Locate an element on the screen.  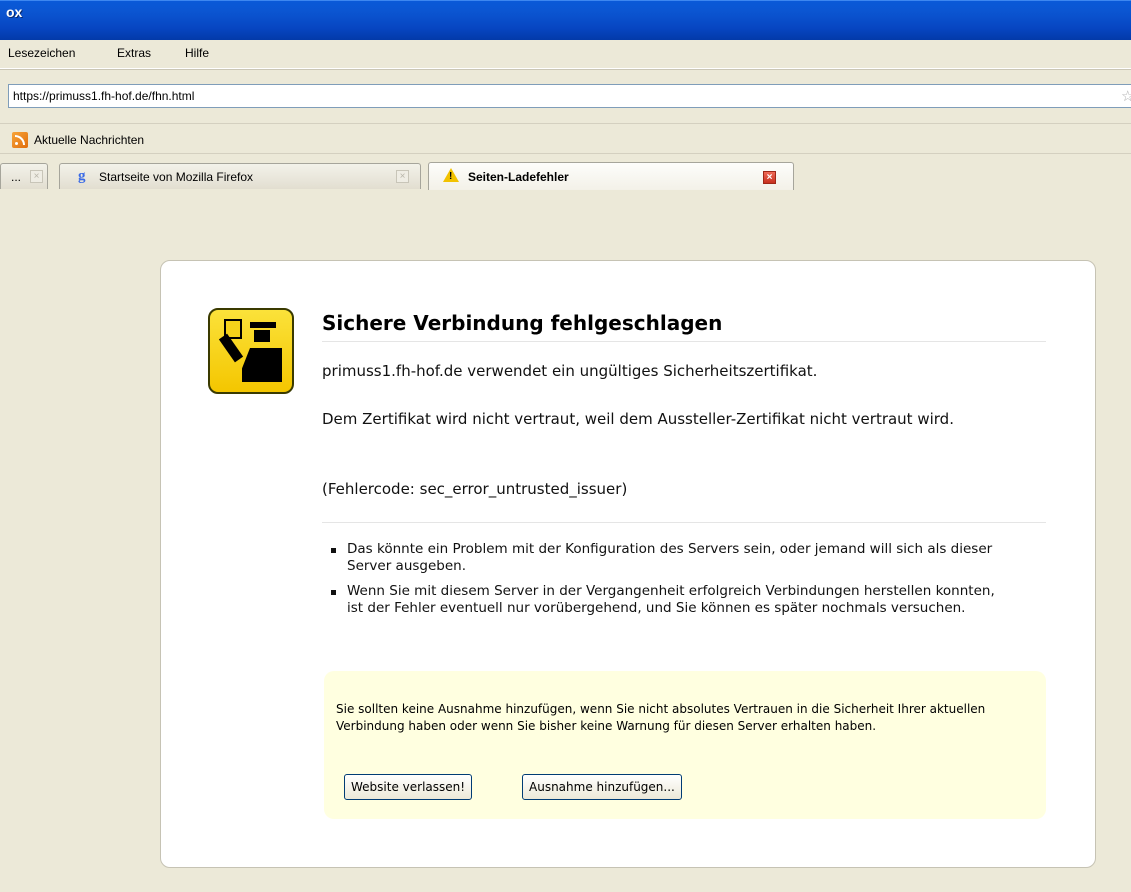
tab-seiten-ladefehler: ! Seiten-Ladefehler × is located at coordinates (611, 176).